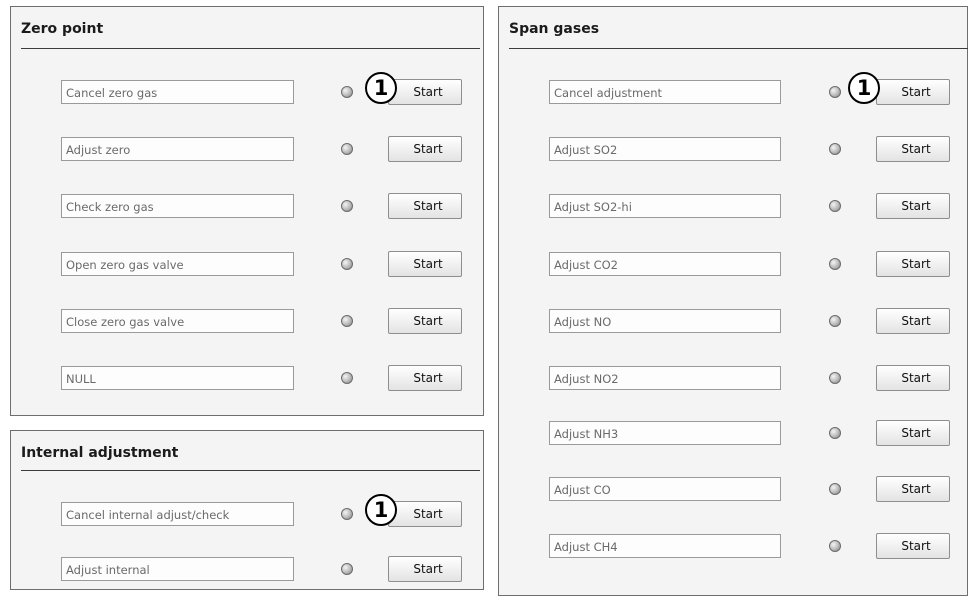 The height and width of the screenshot is (596, 968). What do you see at coordinates (250, 470) in the screenshot?
I see `internal-adjustment-divider` at bounding box center [250, 470].